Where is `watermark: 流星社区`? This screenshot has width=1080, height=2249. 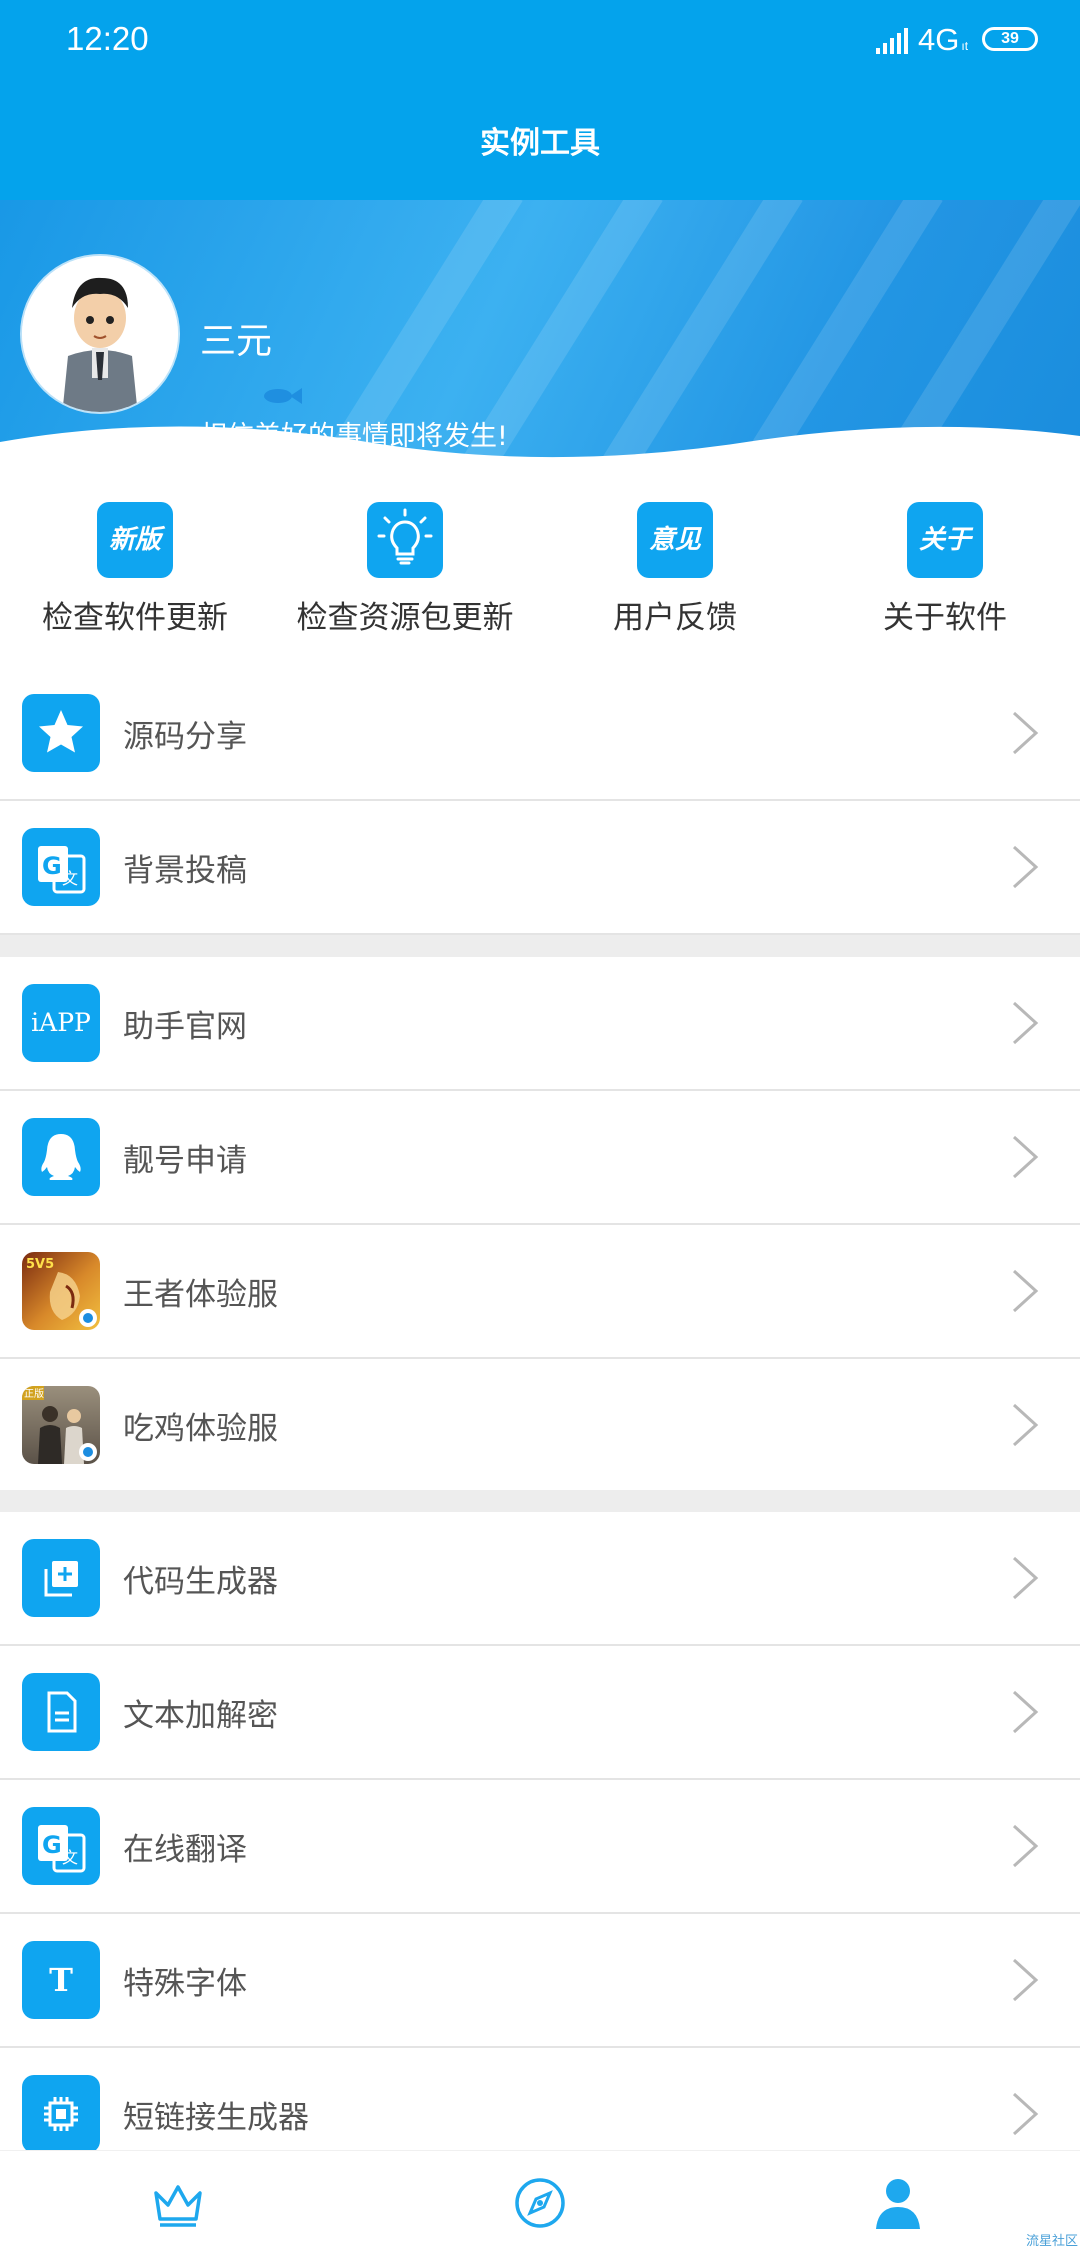
watermark: 流星社区 is located at coordinates (1051, 2241).